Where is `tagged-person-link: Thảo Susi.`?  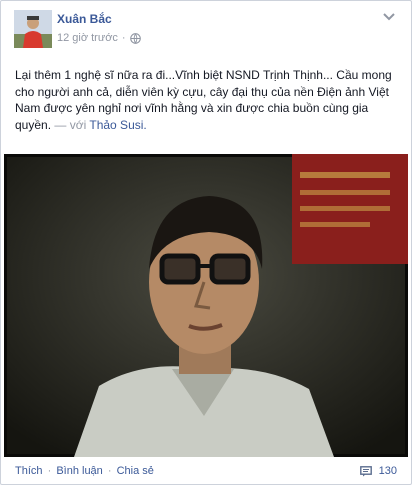
tagged-person-link: Thảo Susi. is located at coordinates (117, 125).